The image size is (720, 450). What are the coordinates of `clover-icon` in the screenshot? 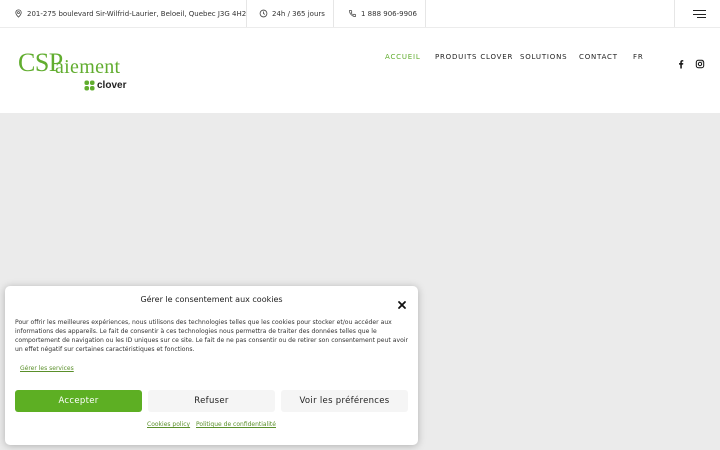 It's located at (89, 85).